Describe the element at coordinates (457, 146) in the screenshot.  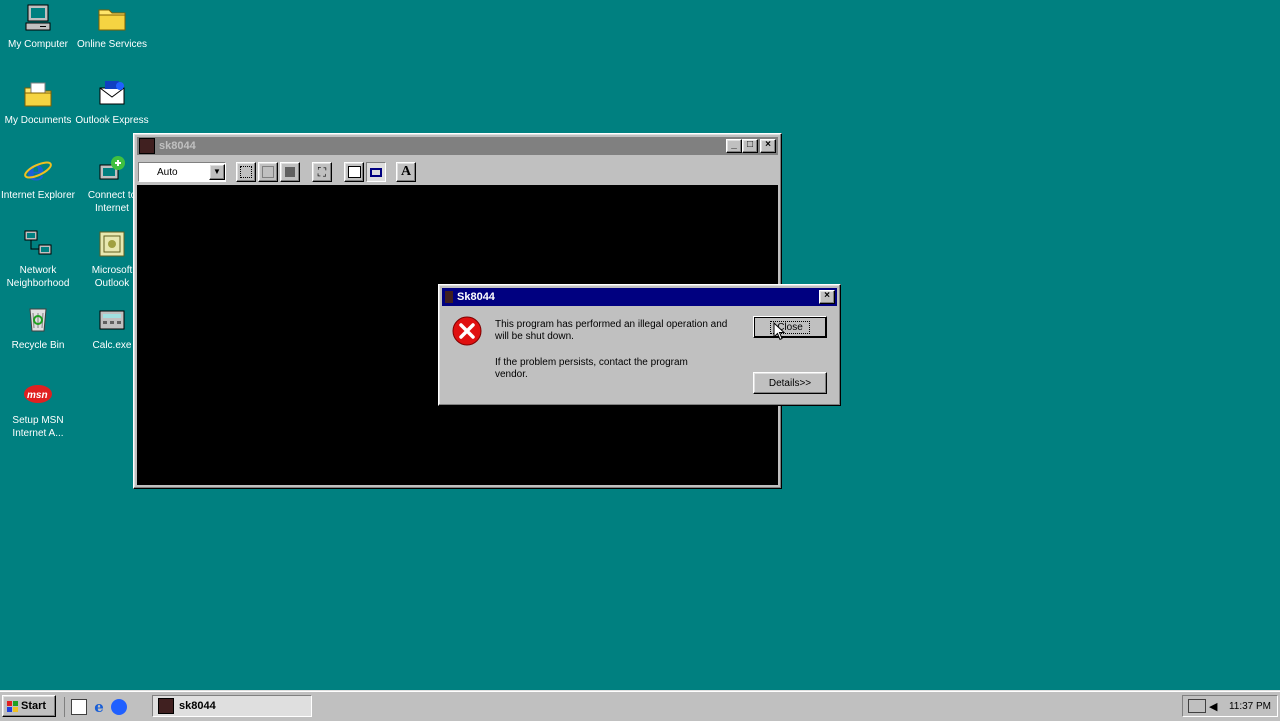
I see `main-window-titlebar: sk8044 _ □ ×` at that location.